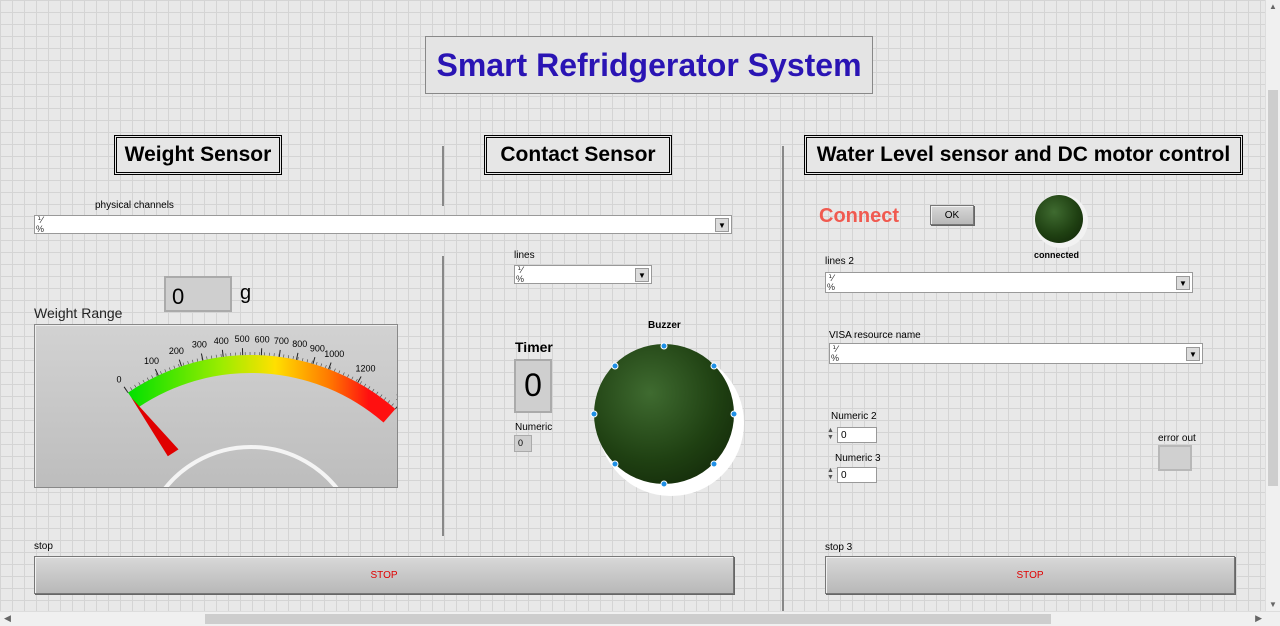  I want to click on io-line-icon: ⅟%, so click(830, 282).